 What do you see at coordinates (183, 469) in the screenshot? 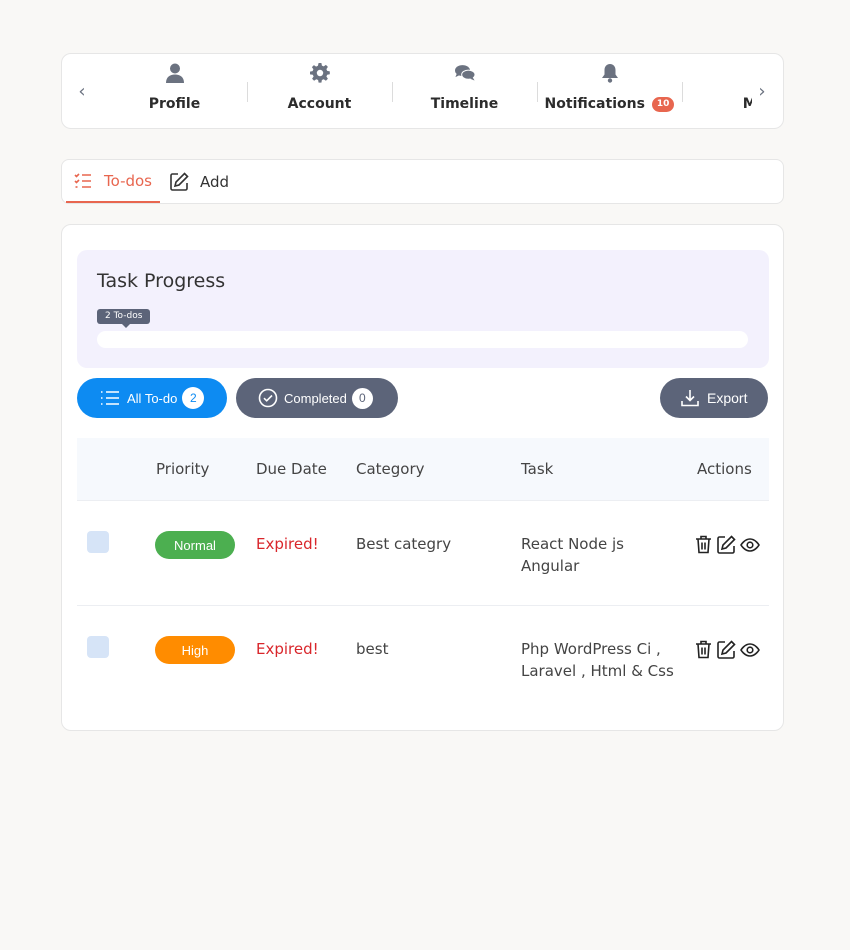
I see `header-priority: Priority` at bounding box center [183, 469].